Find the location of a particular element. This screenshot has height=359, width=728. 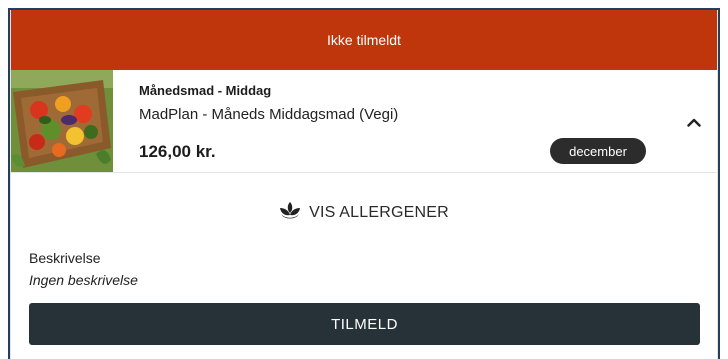

chevron-up-icon is located at coordinates (694, 122).